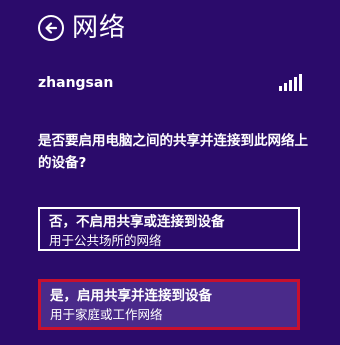  Describe the element at coordinates (76, 83) in the screenshot. I see `network-name: zhangsan` at that location.